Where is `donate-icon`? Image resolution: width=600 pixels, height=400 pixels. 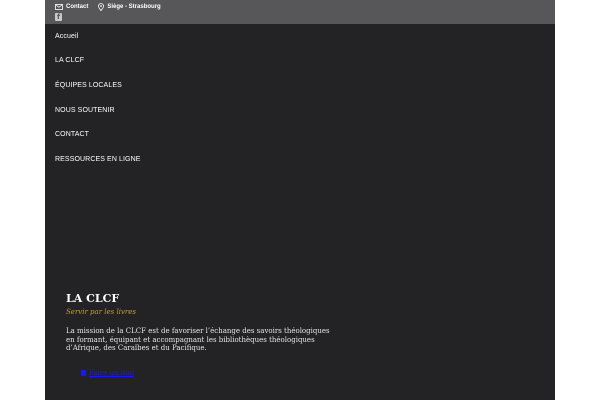 donate-icon is located at coordinates (83, 373).